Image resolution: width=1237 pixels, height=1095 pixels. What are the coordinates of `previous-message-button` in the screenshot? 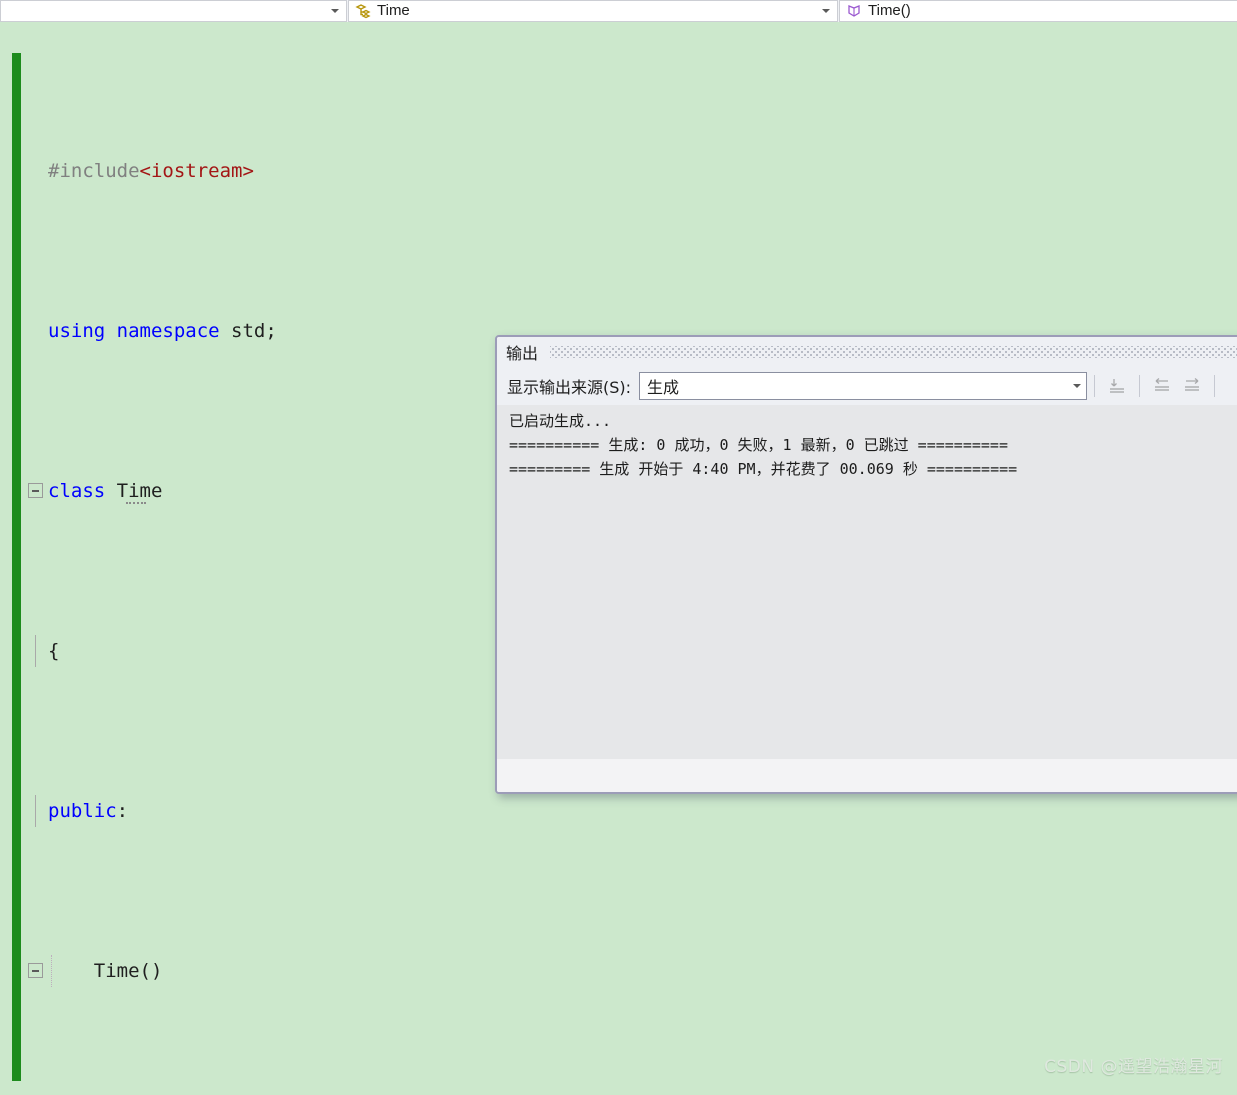 It's located at (1162, 386).